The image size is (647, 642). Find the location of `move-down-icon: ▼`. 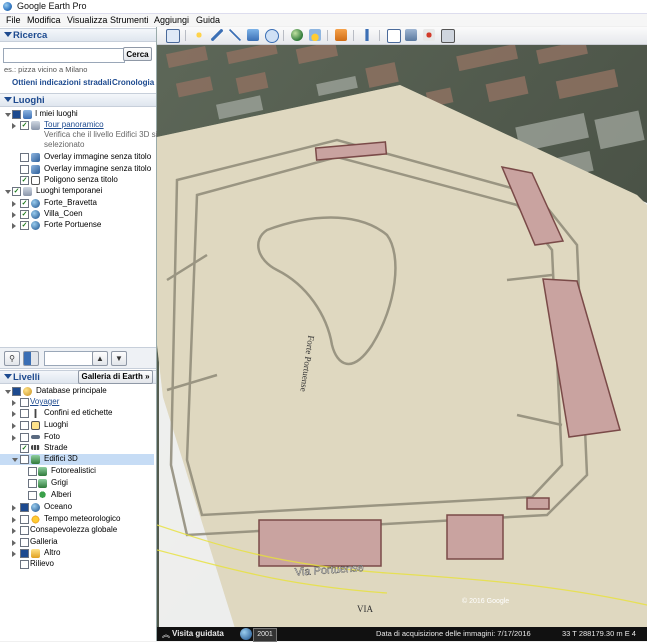

move-down-icon: ▼ is located at coordinates (119, 358).